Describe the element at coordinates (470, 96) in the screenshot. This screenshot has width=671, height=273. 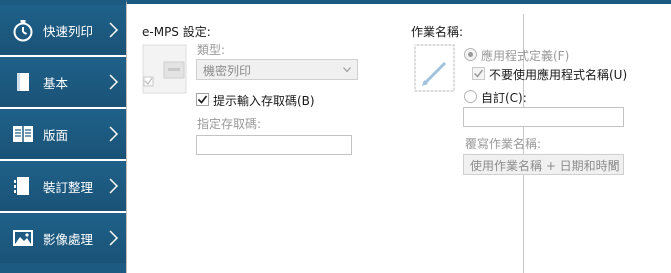
I see `custom-radio` at that location.